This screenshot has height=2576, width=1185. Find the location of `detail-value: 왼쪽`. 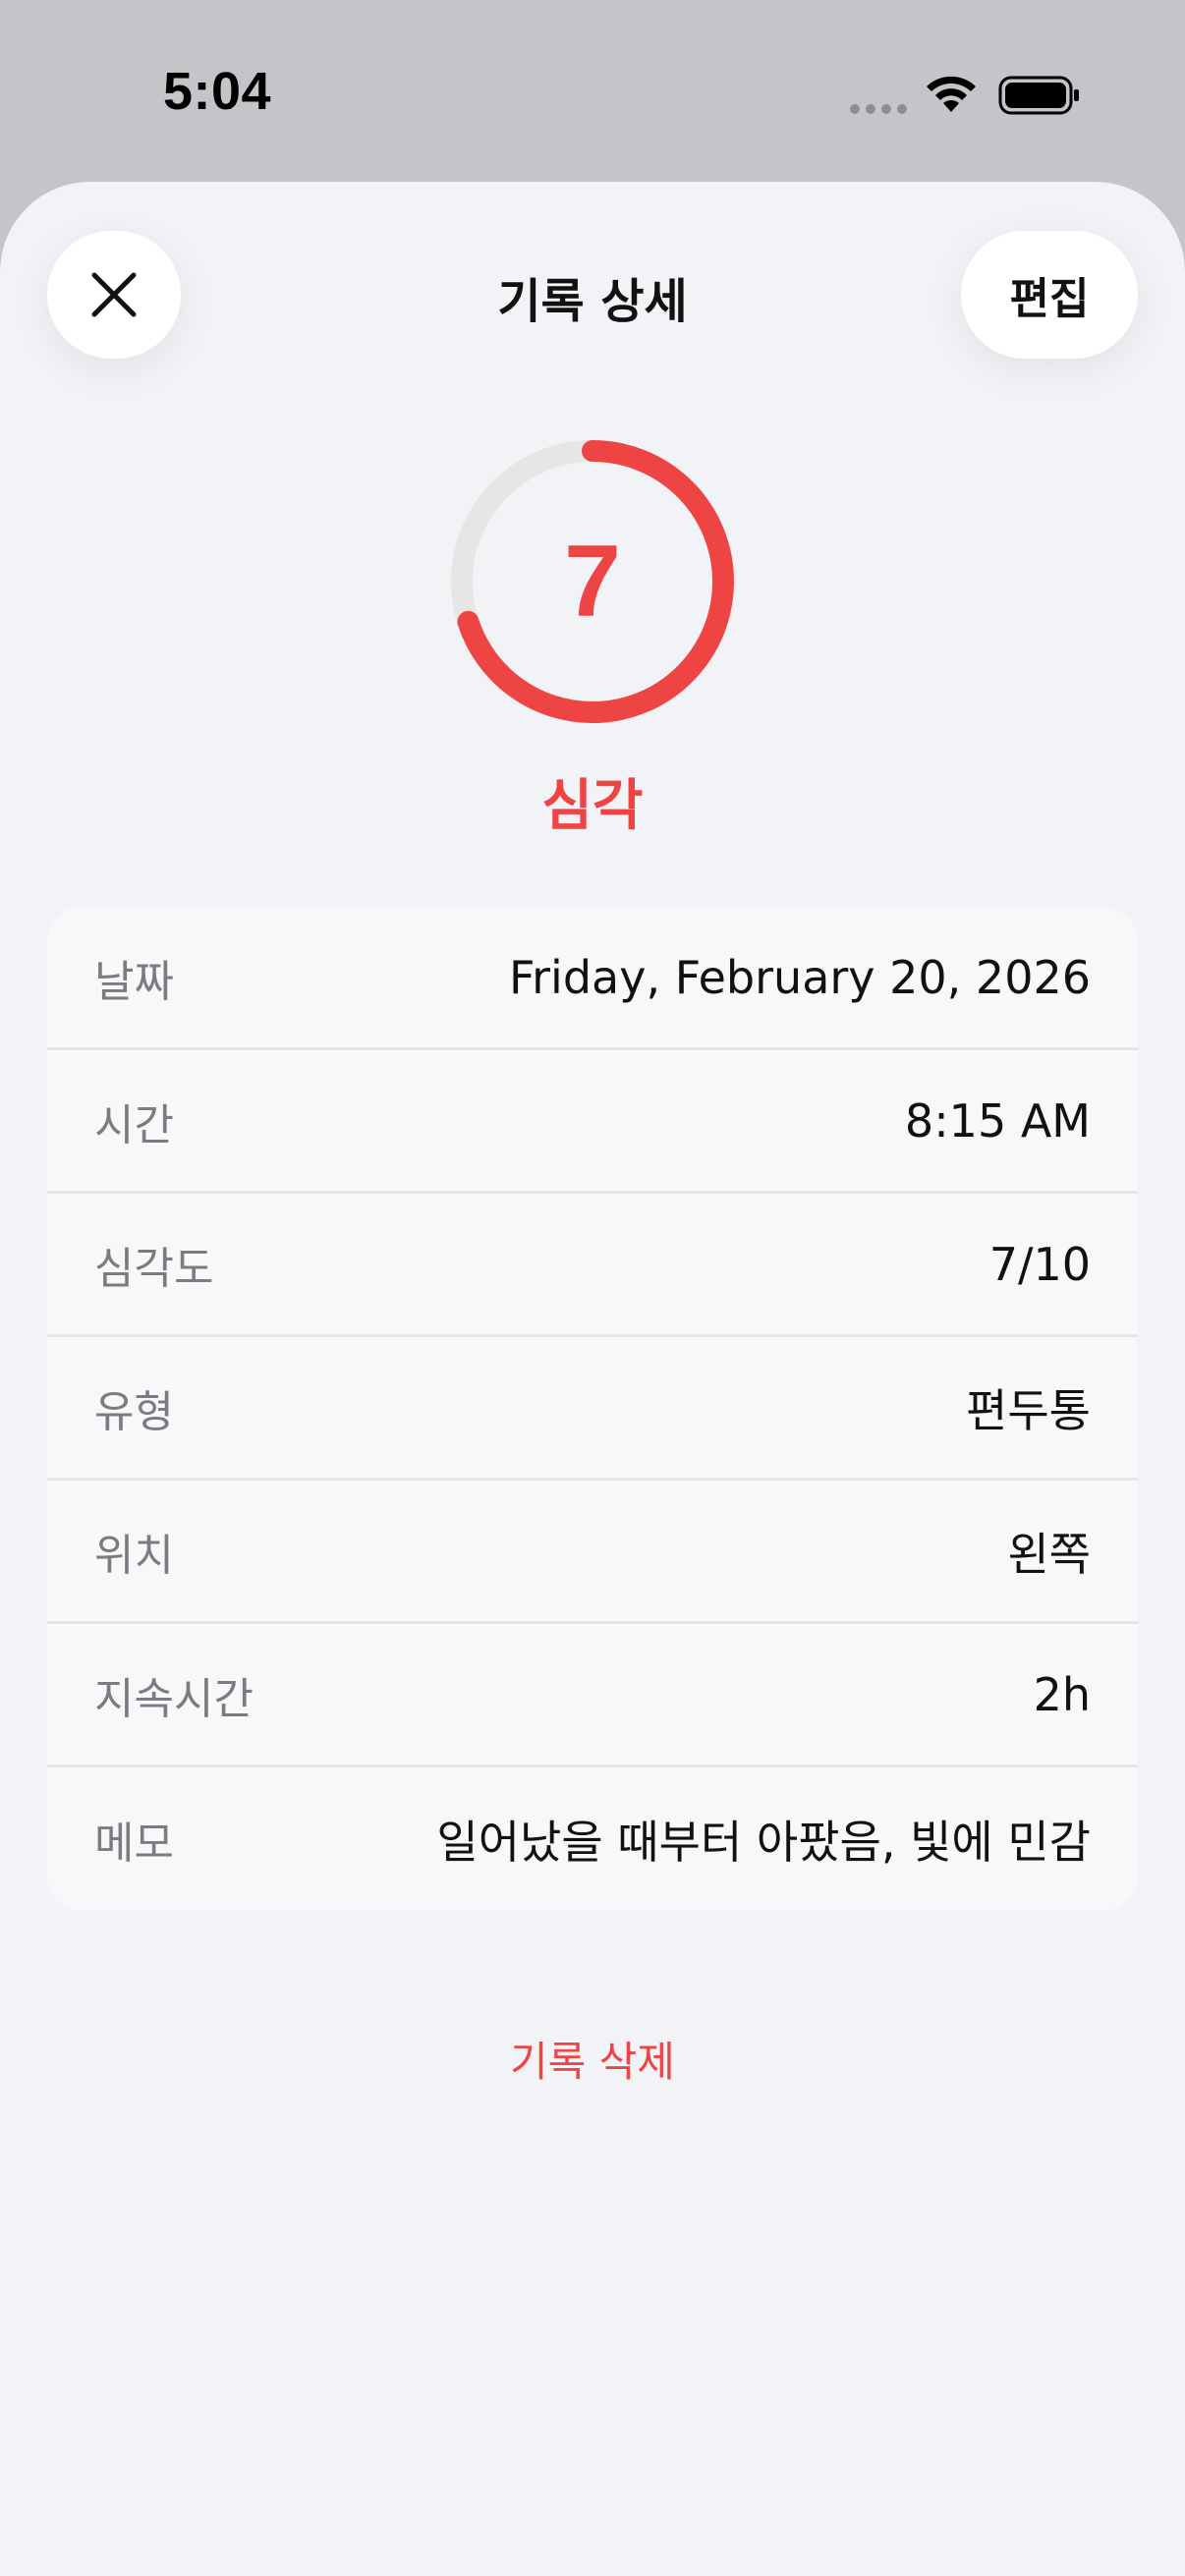

detail-value: 왼쪽 is located at coordinates (1049, 1554).